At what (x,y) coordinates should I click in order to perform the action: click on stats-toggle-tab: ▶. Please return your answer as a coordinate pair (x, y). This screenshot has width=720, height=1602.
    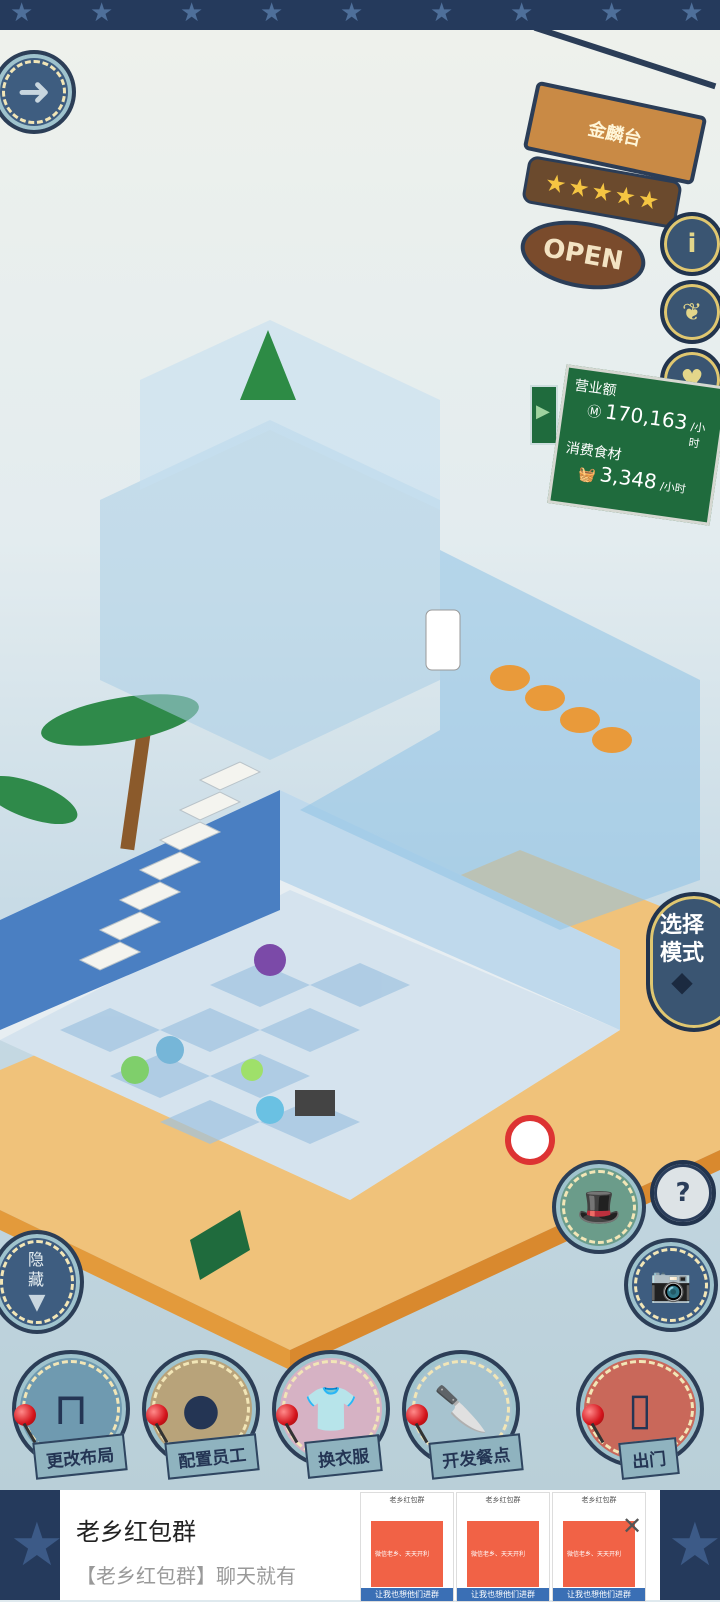
    Looking at the image, I should click on (544, 415).